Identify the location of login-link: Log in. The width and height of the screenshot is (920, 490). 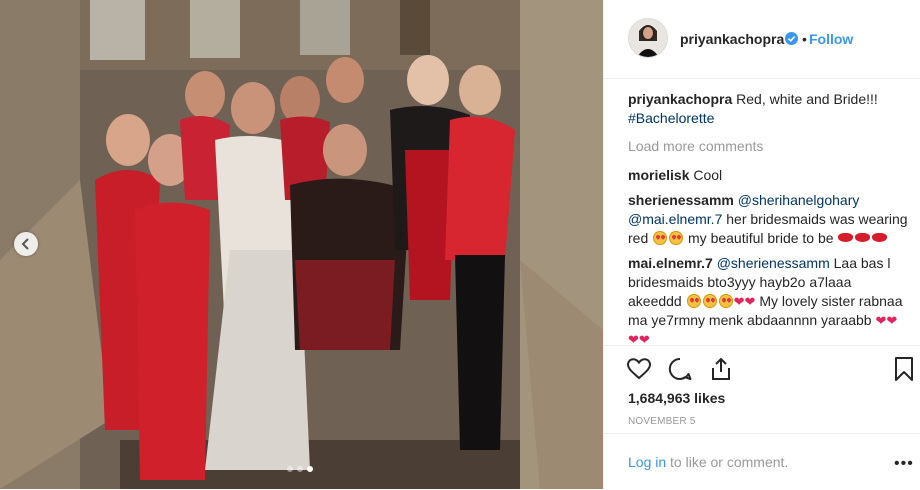
(647, 462).